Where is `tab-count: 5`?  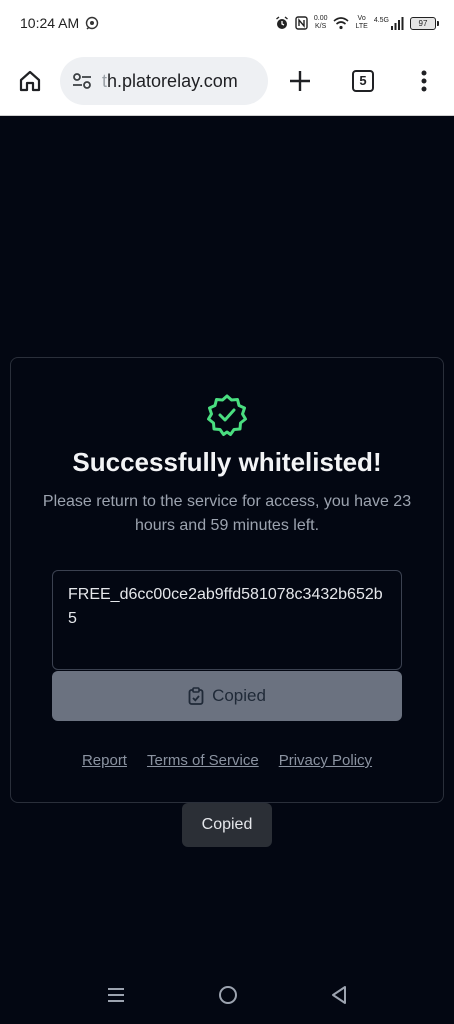 tab-count: 5 is located at coordinates (363, 80).